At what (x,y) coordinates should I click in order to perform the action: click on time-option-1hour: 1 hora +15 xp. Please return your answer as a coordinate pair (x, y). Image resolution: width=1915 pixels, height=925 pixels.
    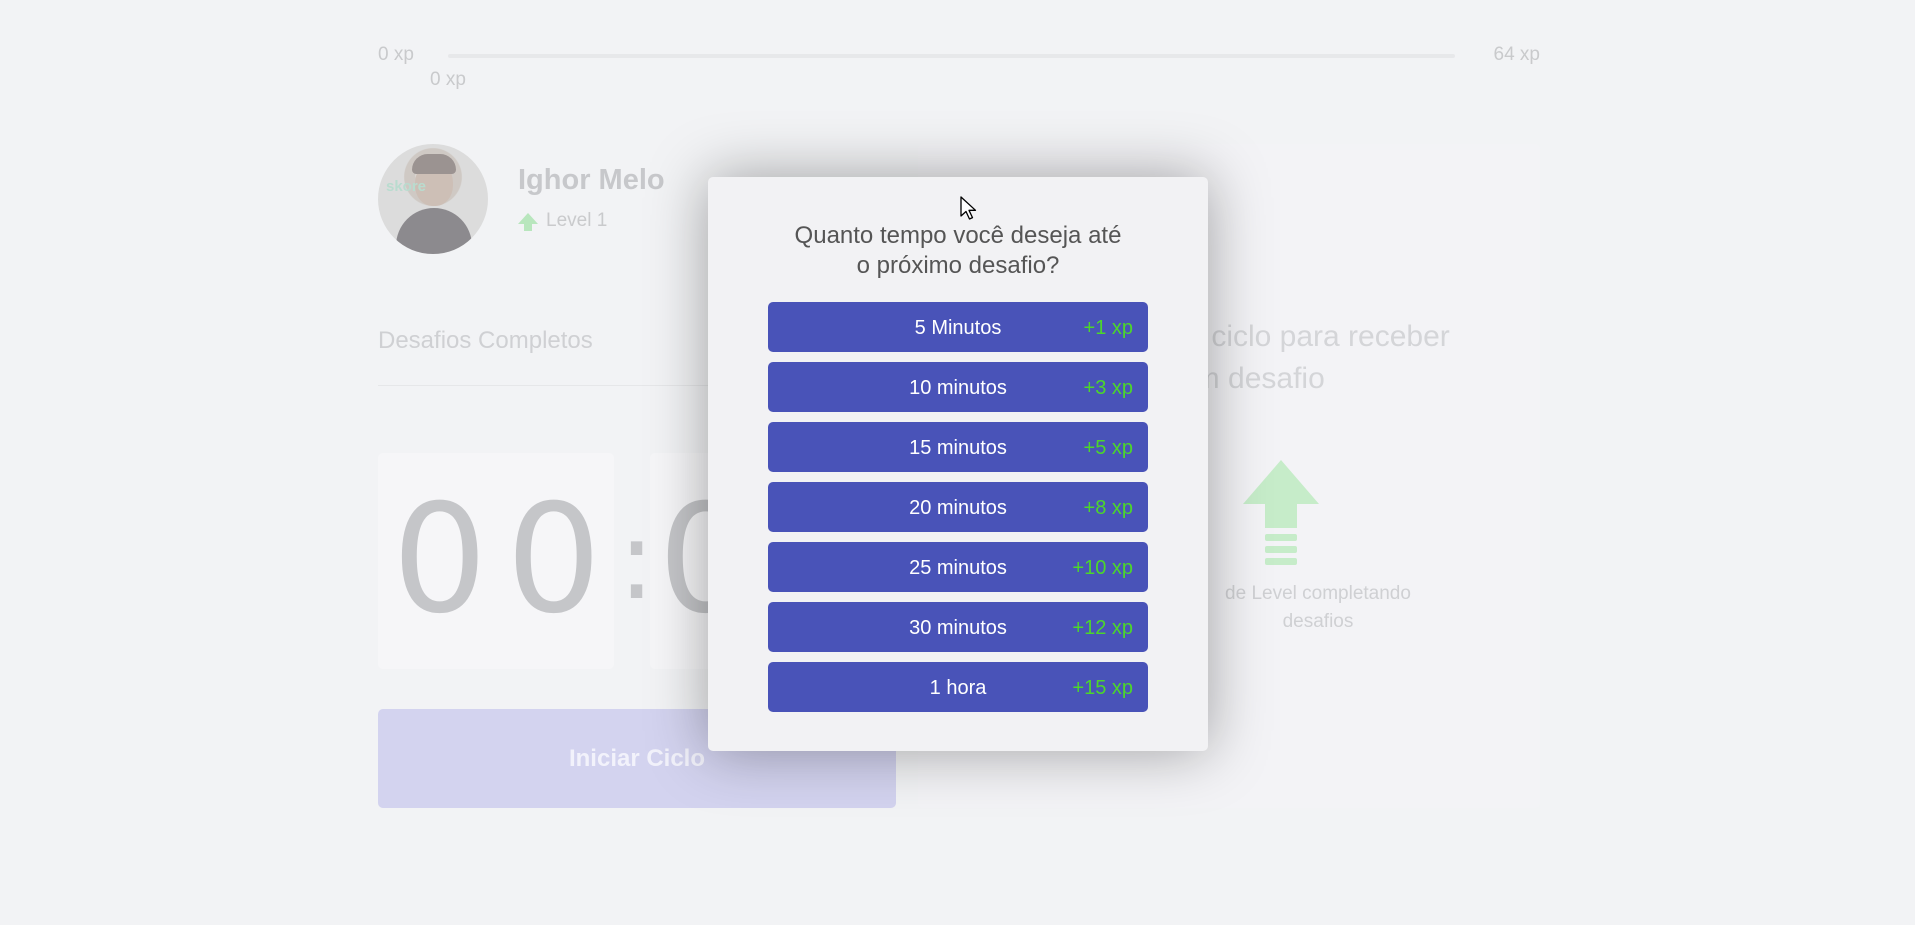
    Looking at the image, I should click on (958, 687).